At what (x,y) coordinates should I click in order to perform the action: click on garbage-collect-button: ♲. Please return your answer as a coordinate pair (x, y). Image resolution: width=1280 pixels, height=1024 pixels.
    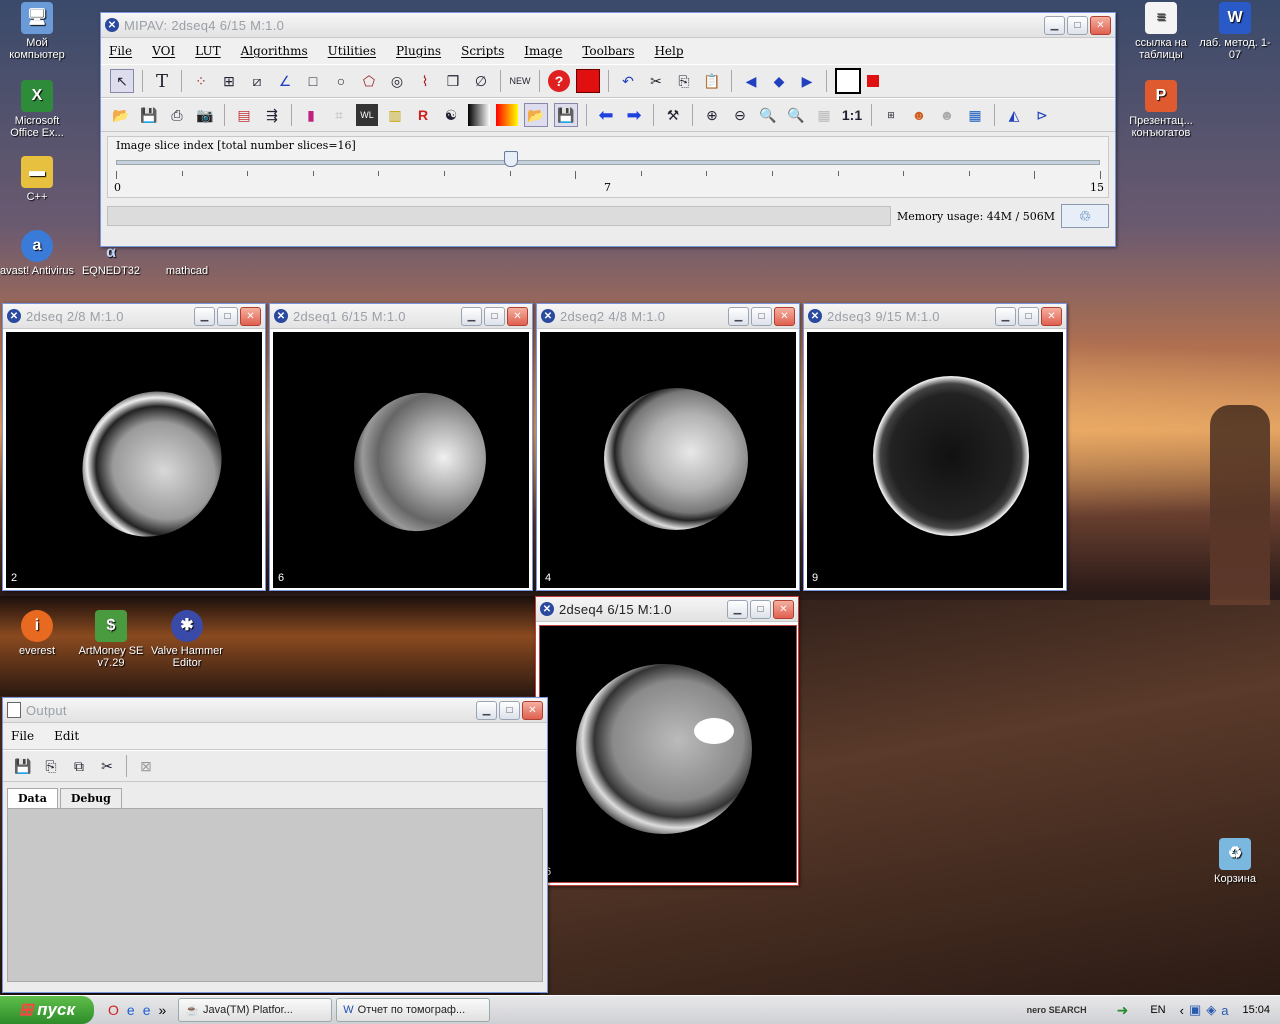
    Looking at the image, I should click on (1085, 216).